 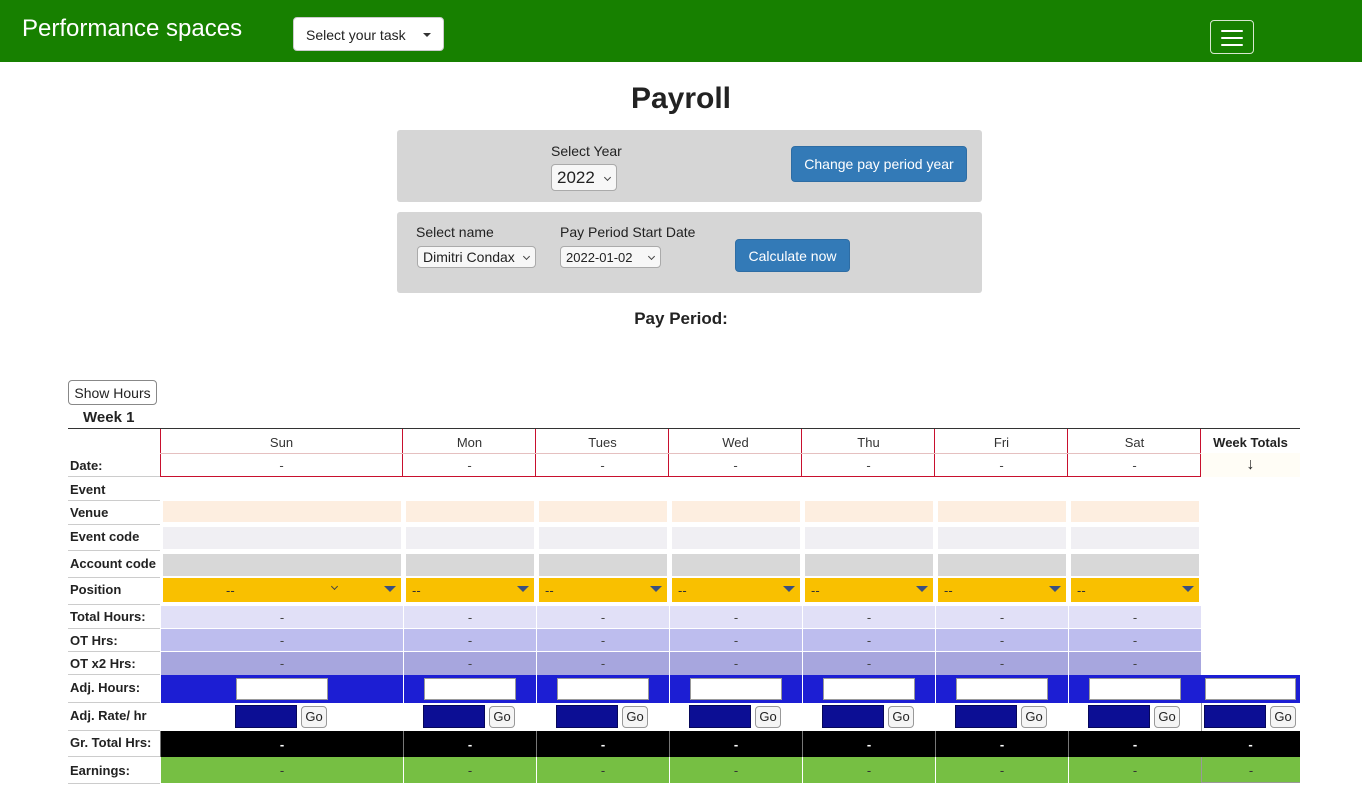 I want to click on task-select-dropdown: Select your task, so click(x=368, y=34).